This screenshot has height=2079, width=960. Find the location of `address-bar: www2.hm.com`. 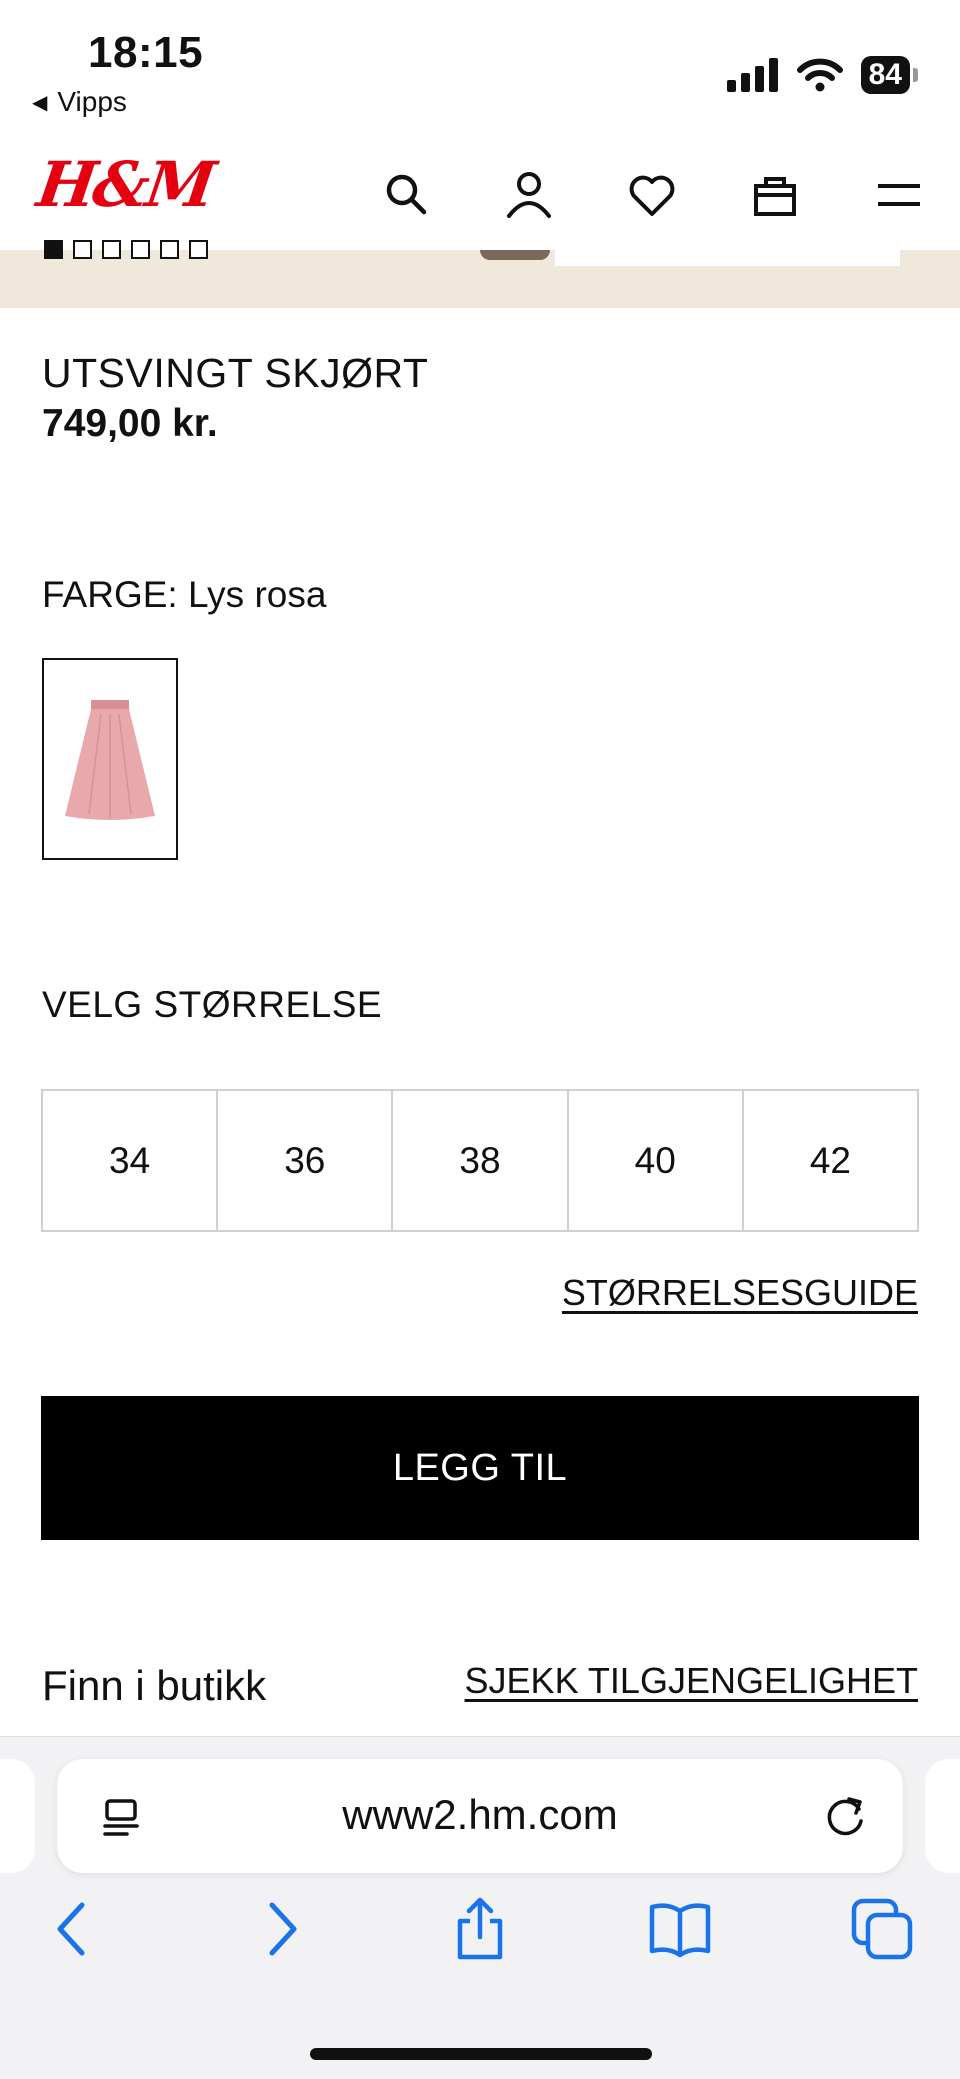

address-bar: www2.hm.com is located at coordinates (480, 1816).